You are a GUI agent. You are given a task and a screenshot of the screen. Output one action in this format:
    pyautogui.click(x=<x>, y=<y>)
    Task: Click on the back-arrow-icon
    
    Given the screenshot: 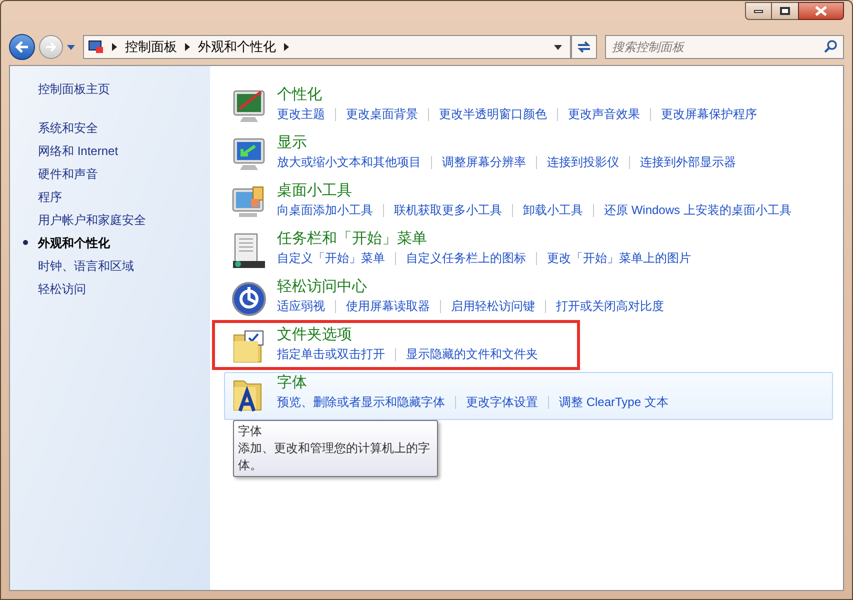 What is the action you would take?
    pyautogui.click(x=22, y=47)
    